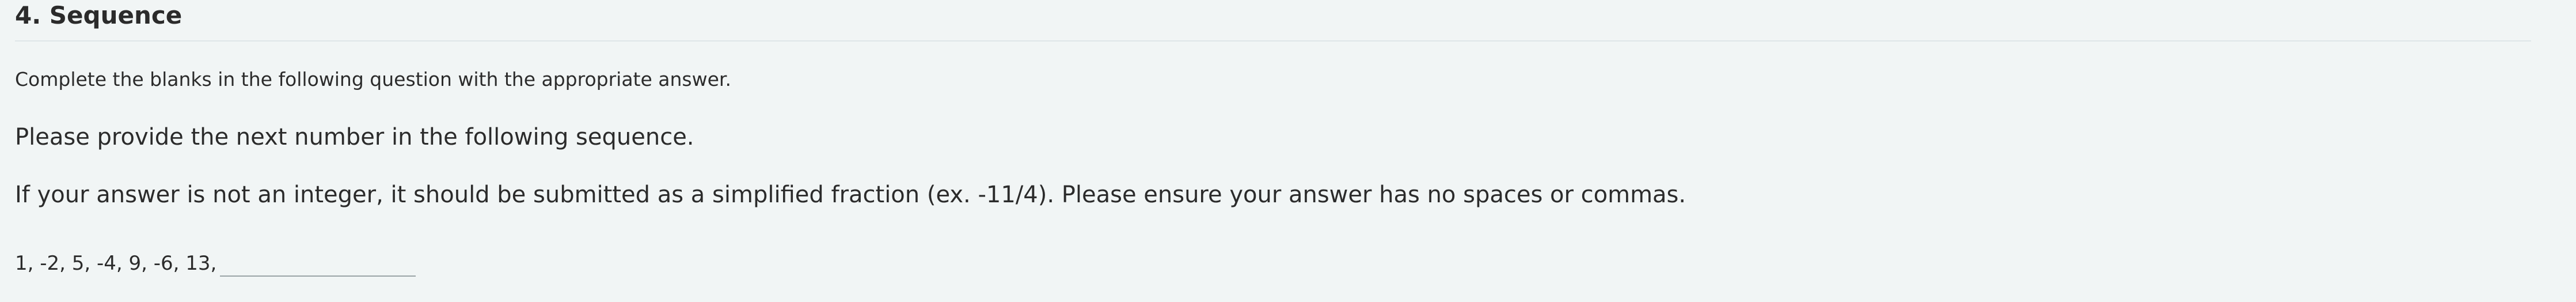 The image size is (2576, 302). I want to click on sequence-row: 1, -2, 5, -4, 9, -6, 13,, so click(216, 263).